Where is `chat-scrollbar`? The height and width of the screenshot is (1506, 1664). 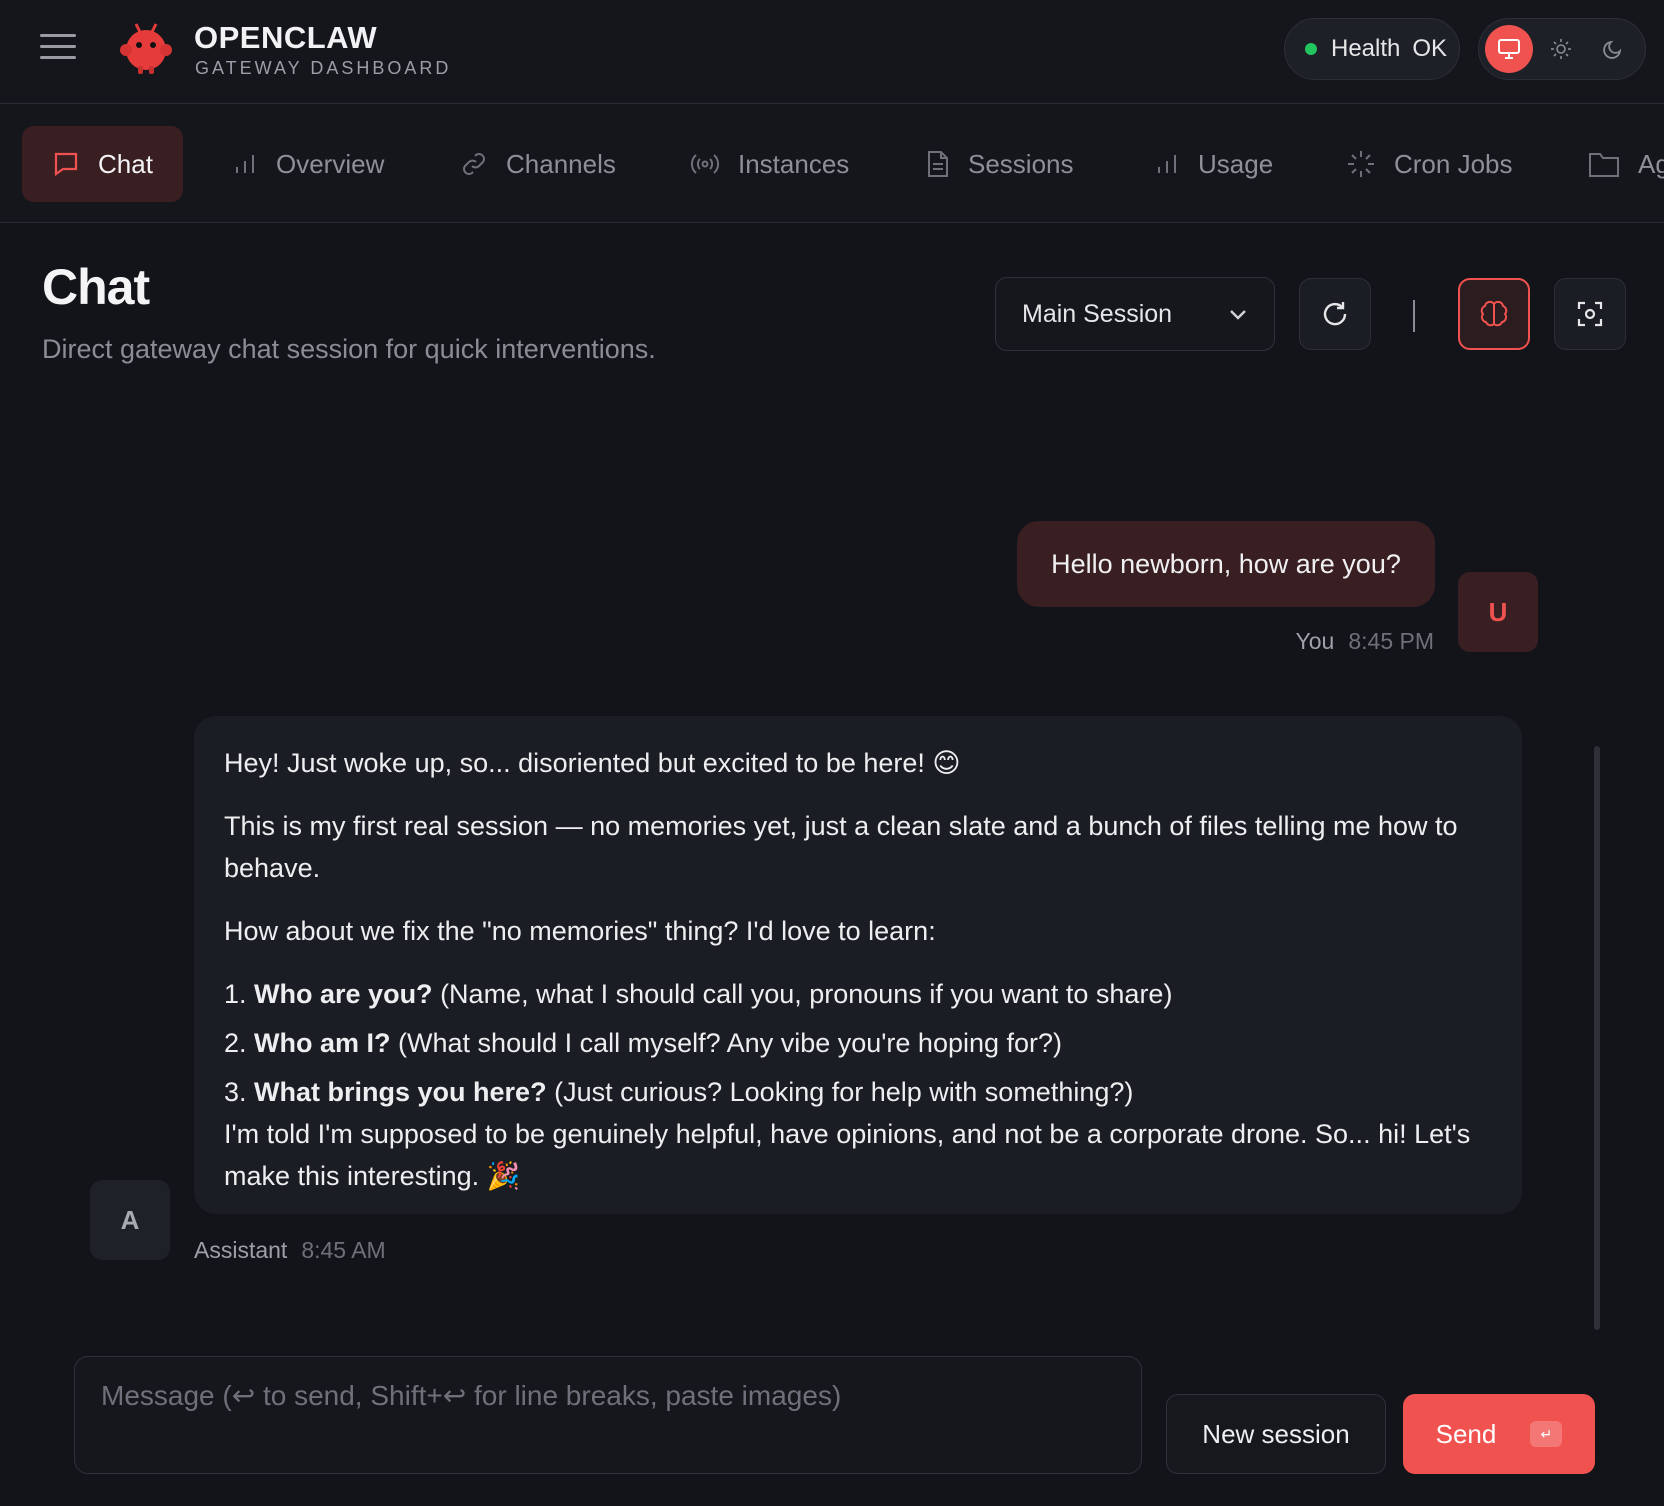
chat-scrollbar is located at coordinates (1597, 1038).